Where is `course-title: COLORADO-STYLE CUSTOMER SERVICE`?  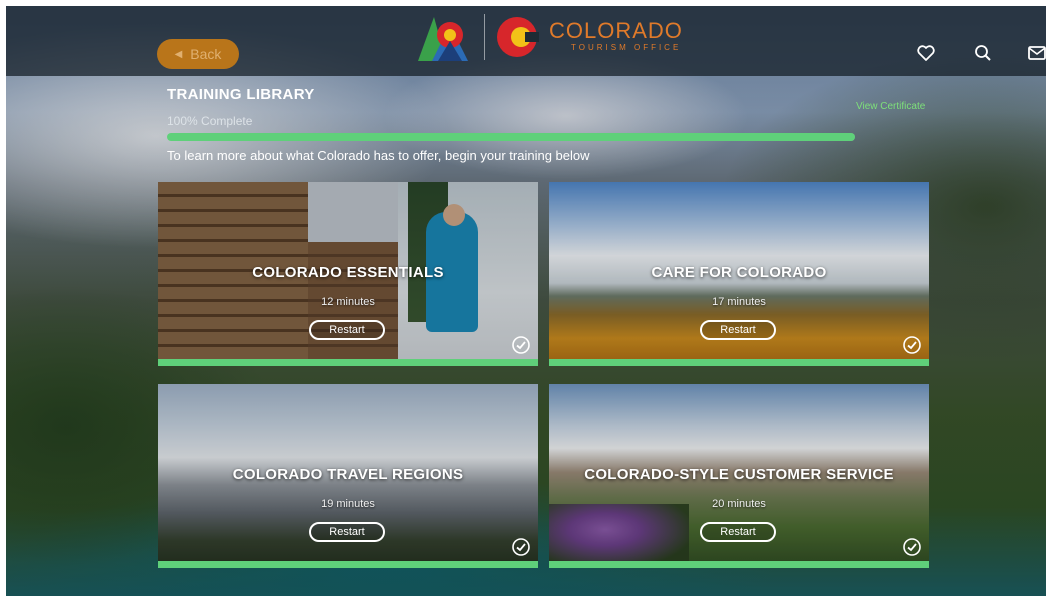 course-title: COLORADO-STYLE CUSTOMER SERVICE is located at coordinates (739, 474).